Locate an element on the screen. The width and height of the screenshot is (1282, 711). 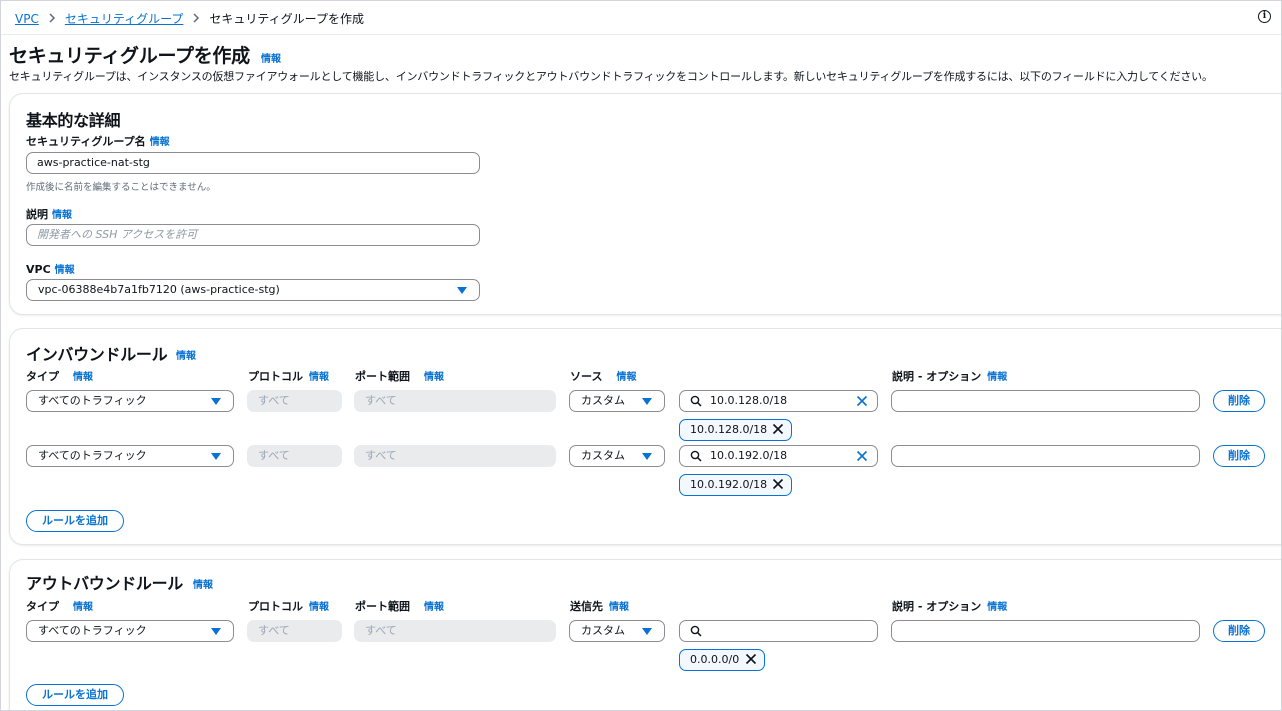
destination-info-link: 情報 is located at coordinates (619, 607).